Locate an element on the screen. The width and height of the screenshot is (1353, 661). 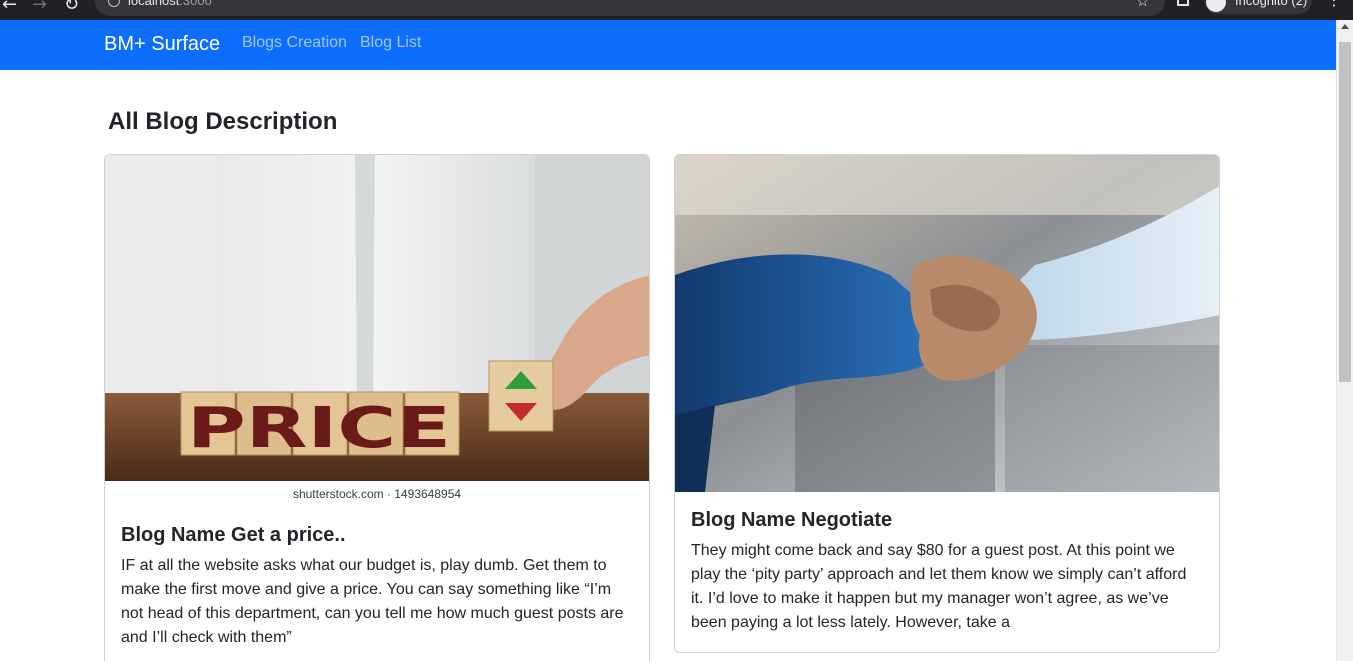
navbar-brand: BM+ Surface is located at coordinates (162, 44).